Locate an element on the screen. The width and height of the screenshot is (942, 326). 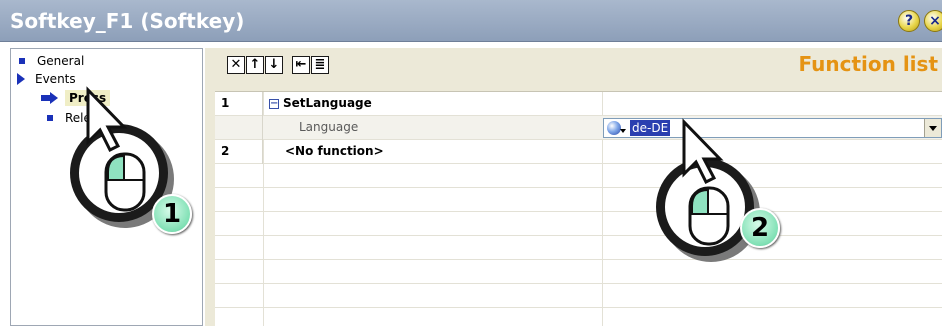
expand-arrow-icon is located at coordinates (21, 79).